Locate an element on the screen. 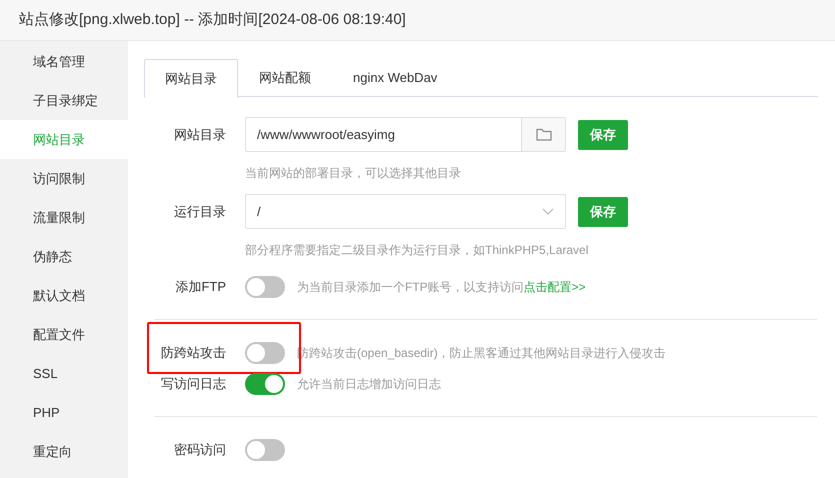 The height and width of the screenshot is (478, 835). sidebar-item: 子目录绑定 is located at coordinates (64, 100).